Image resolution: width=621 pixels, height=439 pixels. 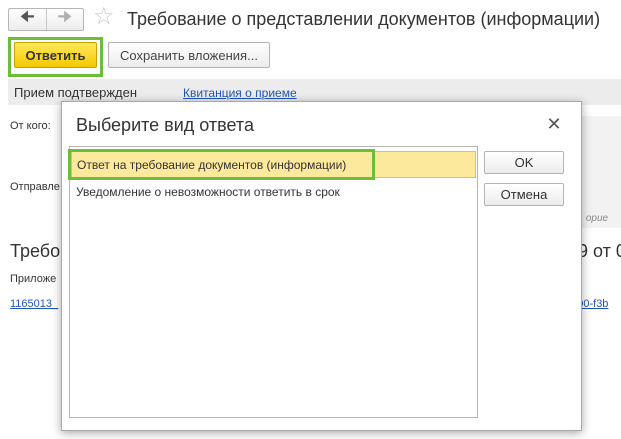 I want to click on background-heading-end: 9 от 0, so click(x=599, y=251).